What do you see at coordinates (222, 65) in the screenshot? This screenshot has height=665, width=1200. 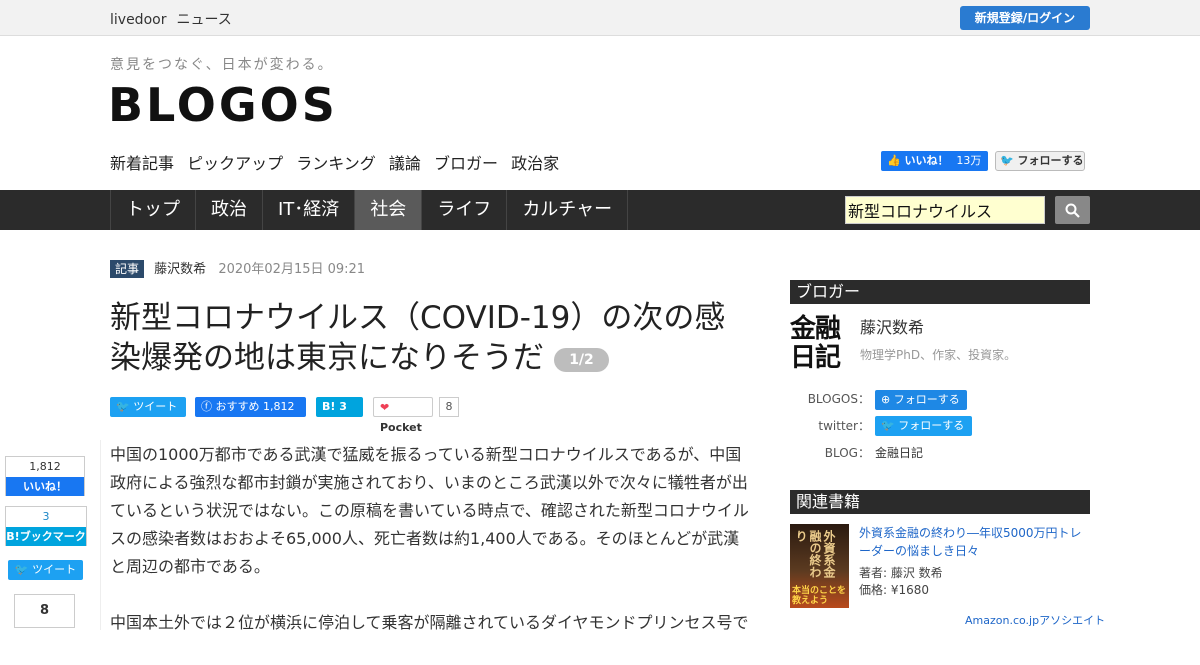 I see `site-tagline: 意見をつなぐ、日本が変わる。` at bounding box center [222, 65].